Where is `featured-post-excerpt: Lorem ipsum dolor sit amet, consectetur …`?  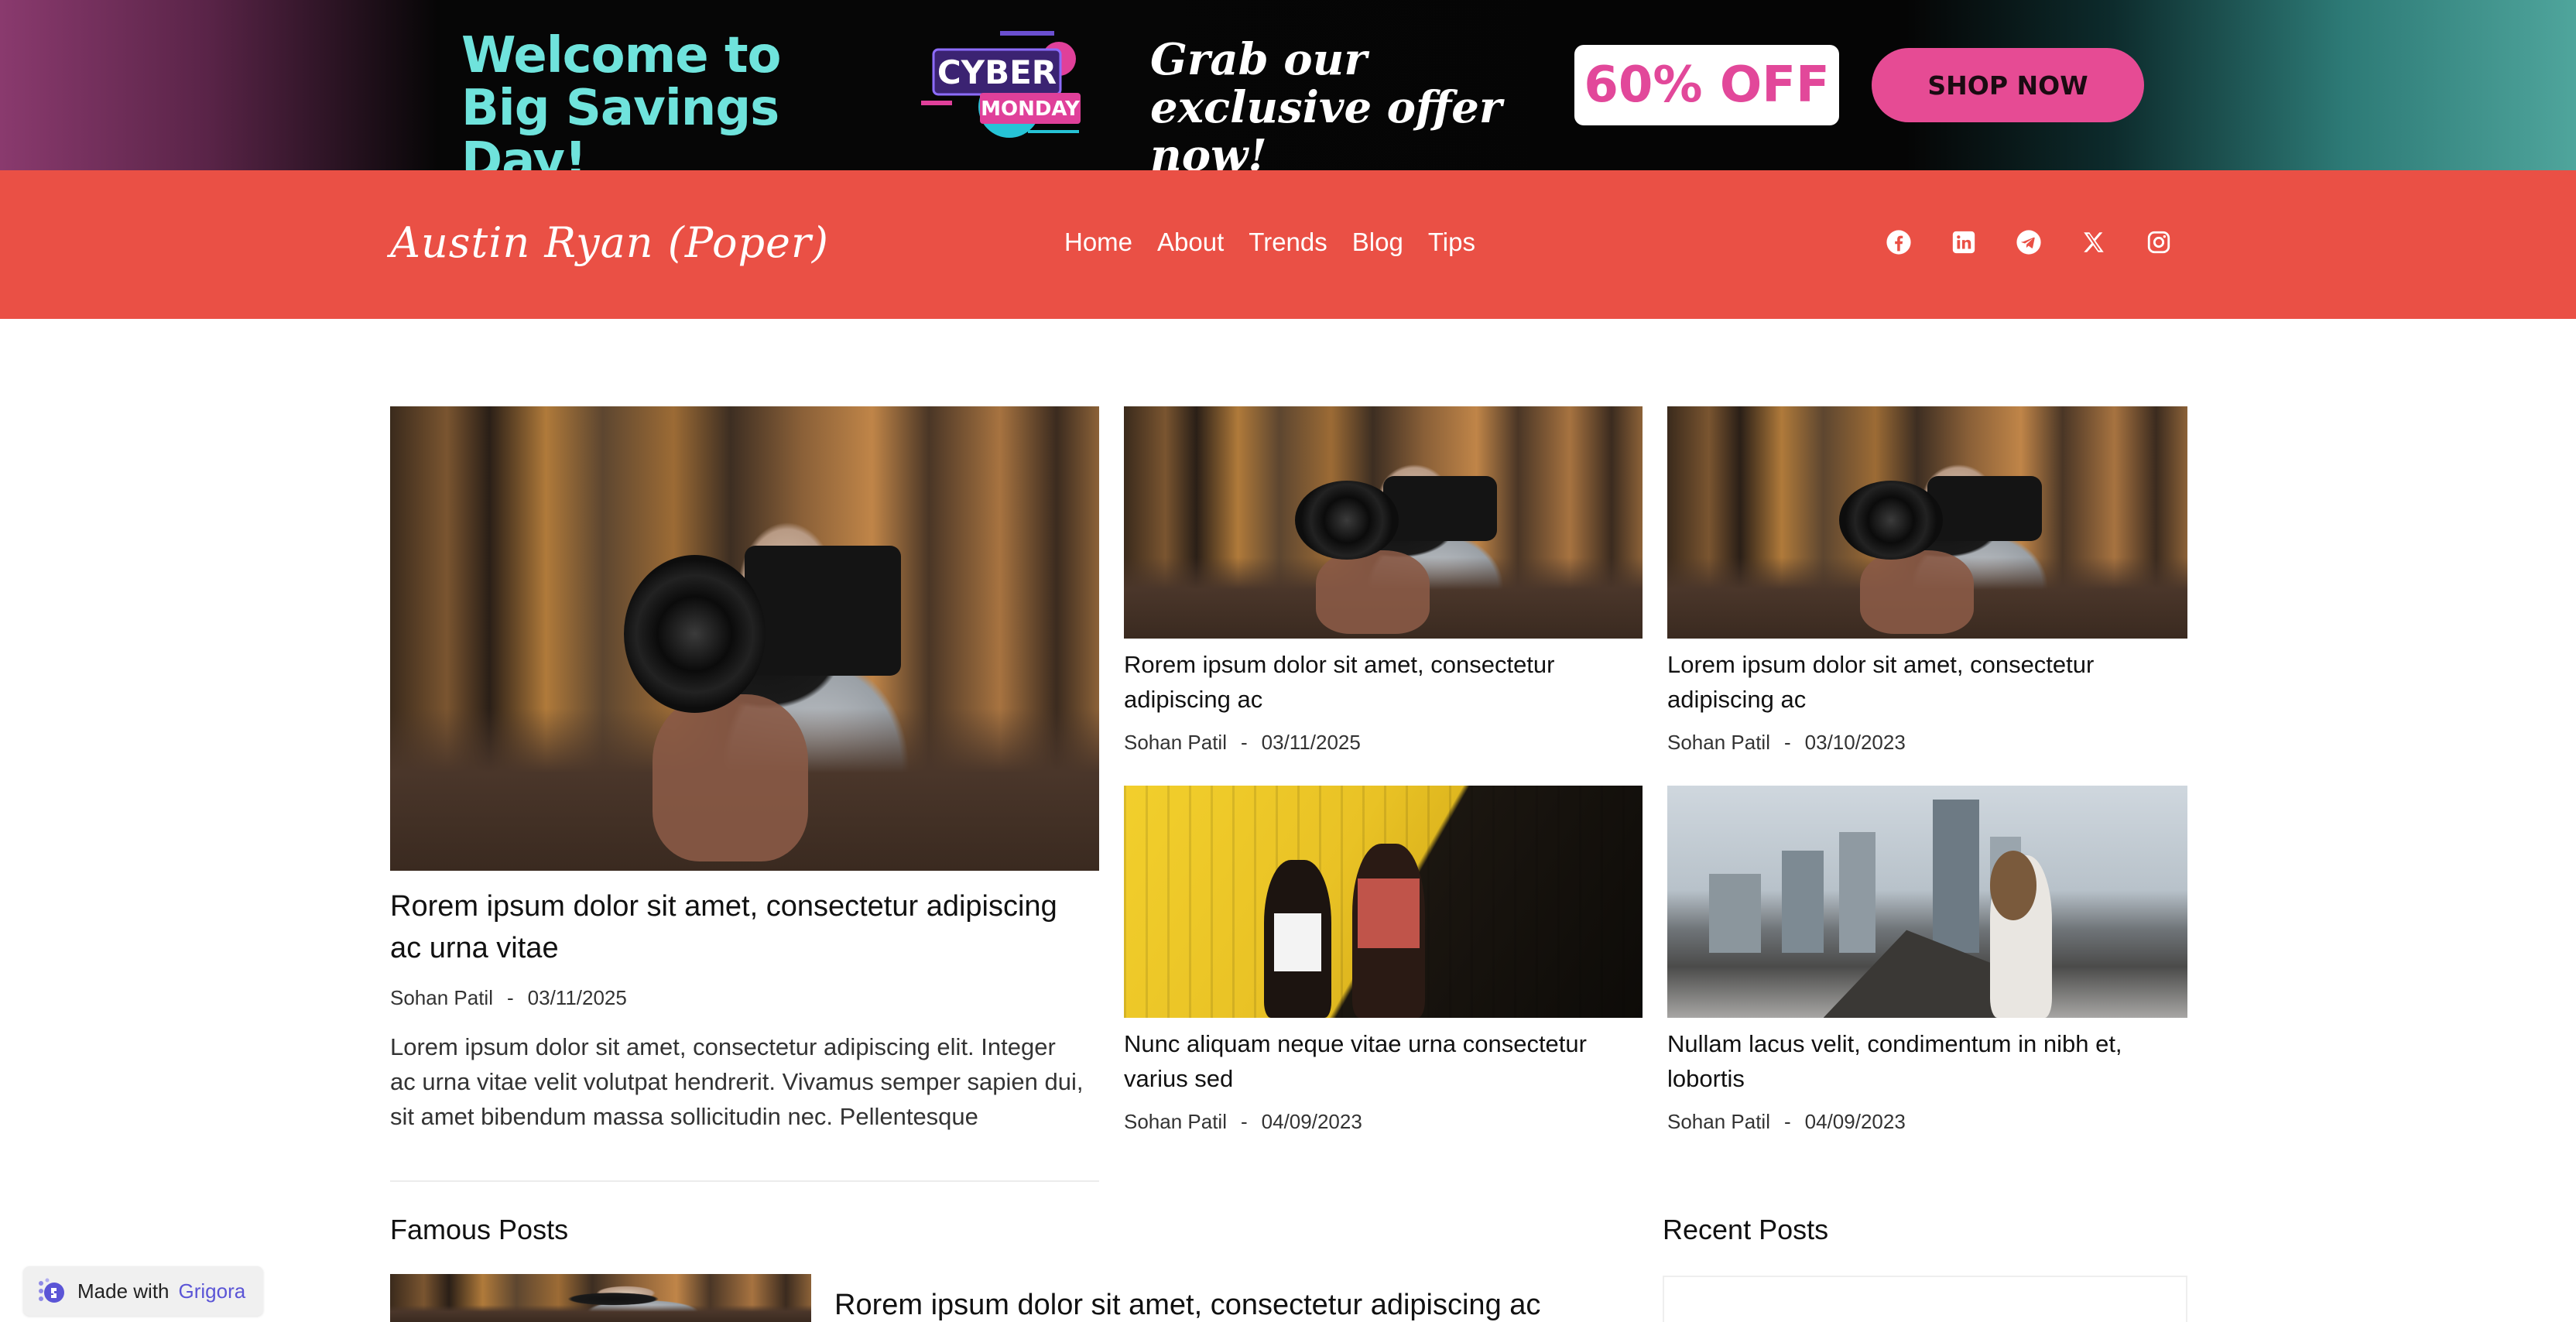 featured-post-excerpt: Lorem ipsum dolor sit amet, consectetur … is located at coordinates (737, 1081).